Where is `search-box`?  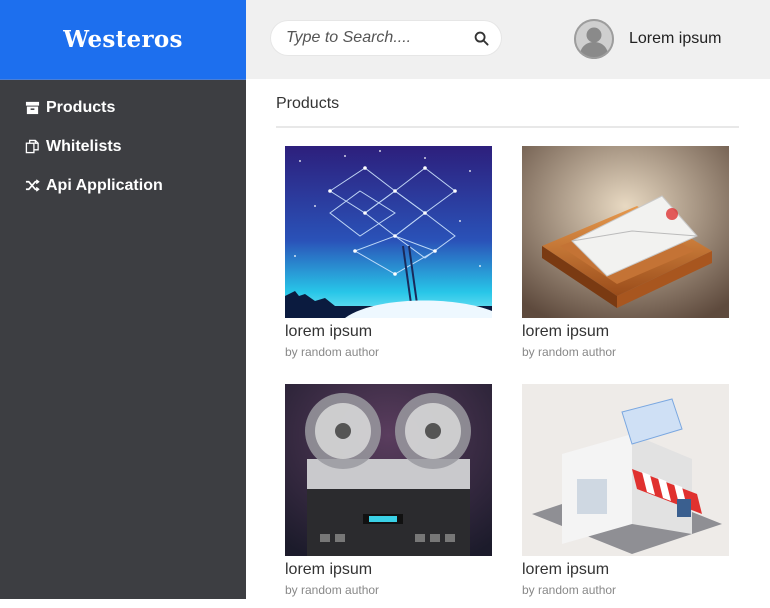 search-box is located at coordinates (386, 38).